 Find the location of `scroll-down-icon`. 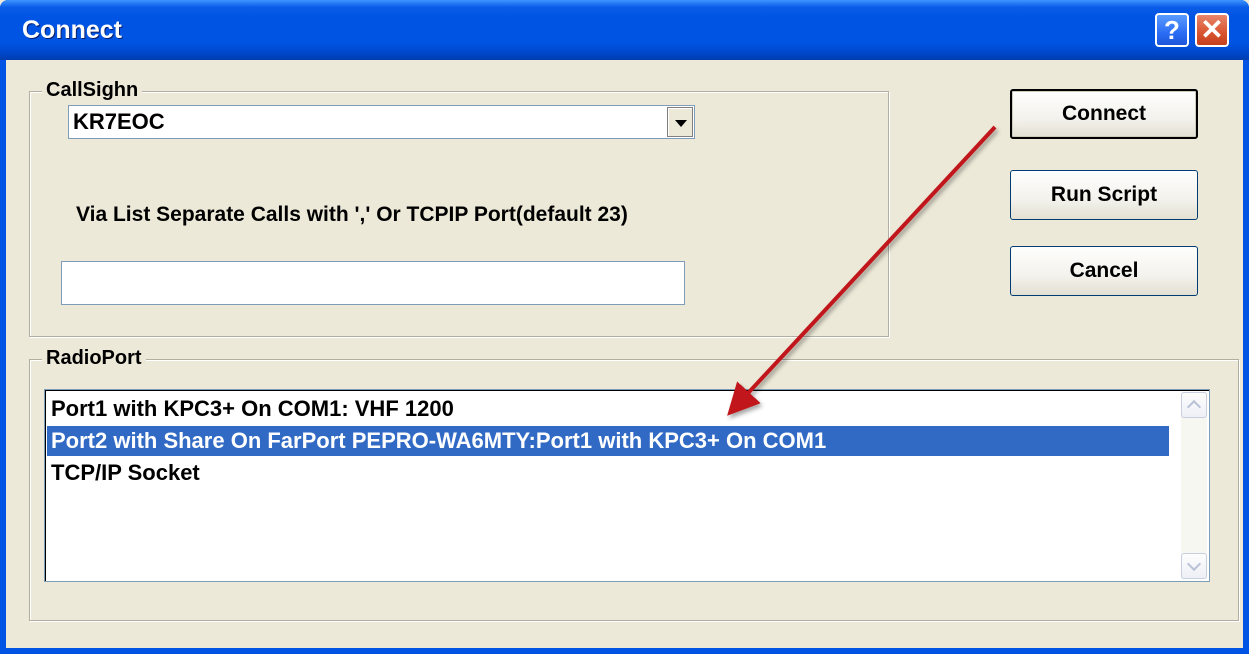

scroll-down-icon is located at coordinates (1194, 566).